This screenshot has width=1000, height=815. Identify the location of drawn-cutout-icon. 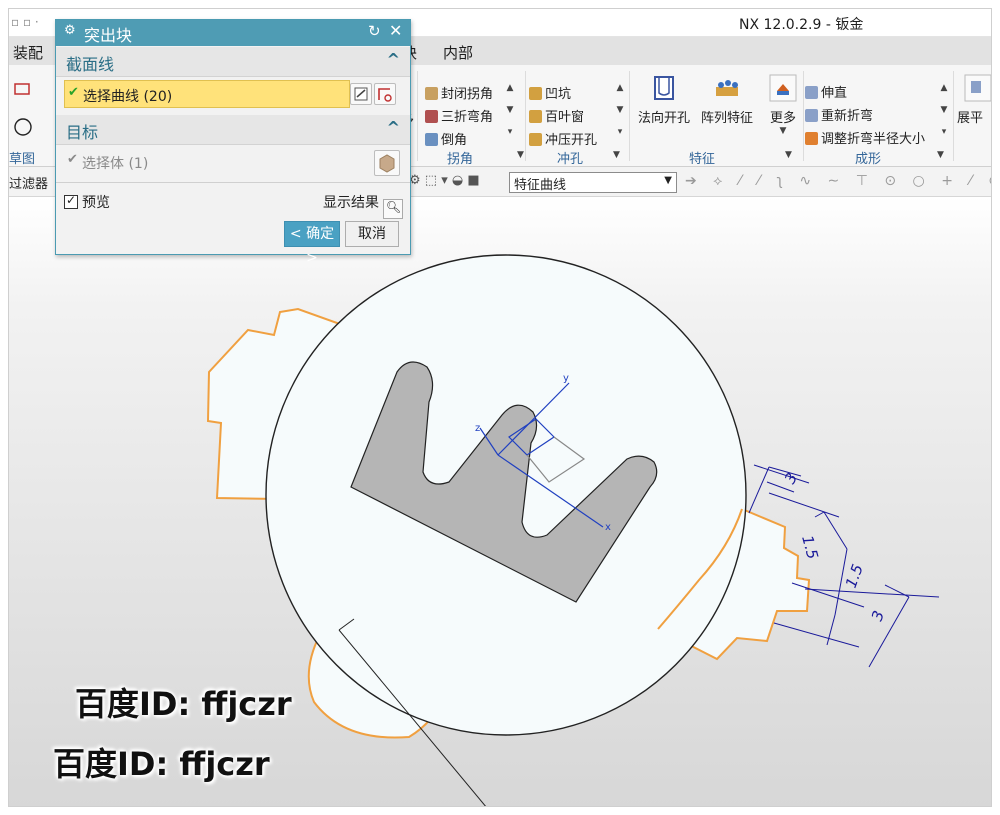
(535, 139).